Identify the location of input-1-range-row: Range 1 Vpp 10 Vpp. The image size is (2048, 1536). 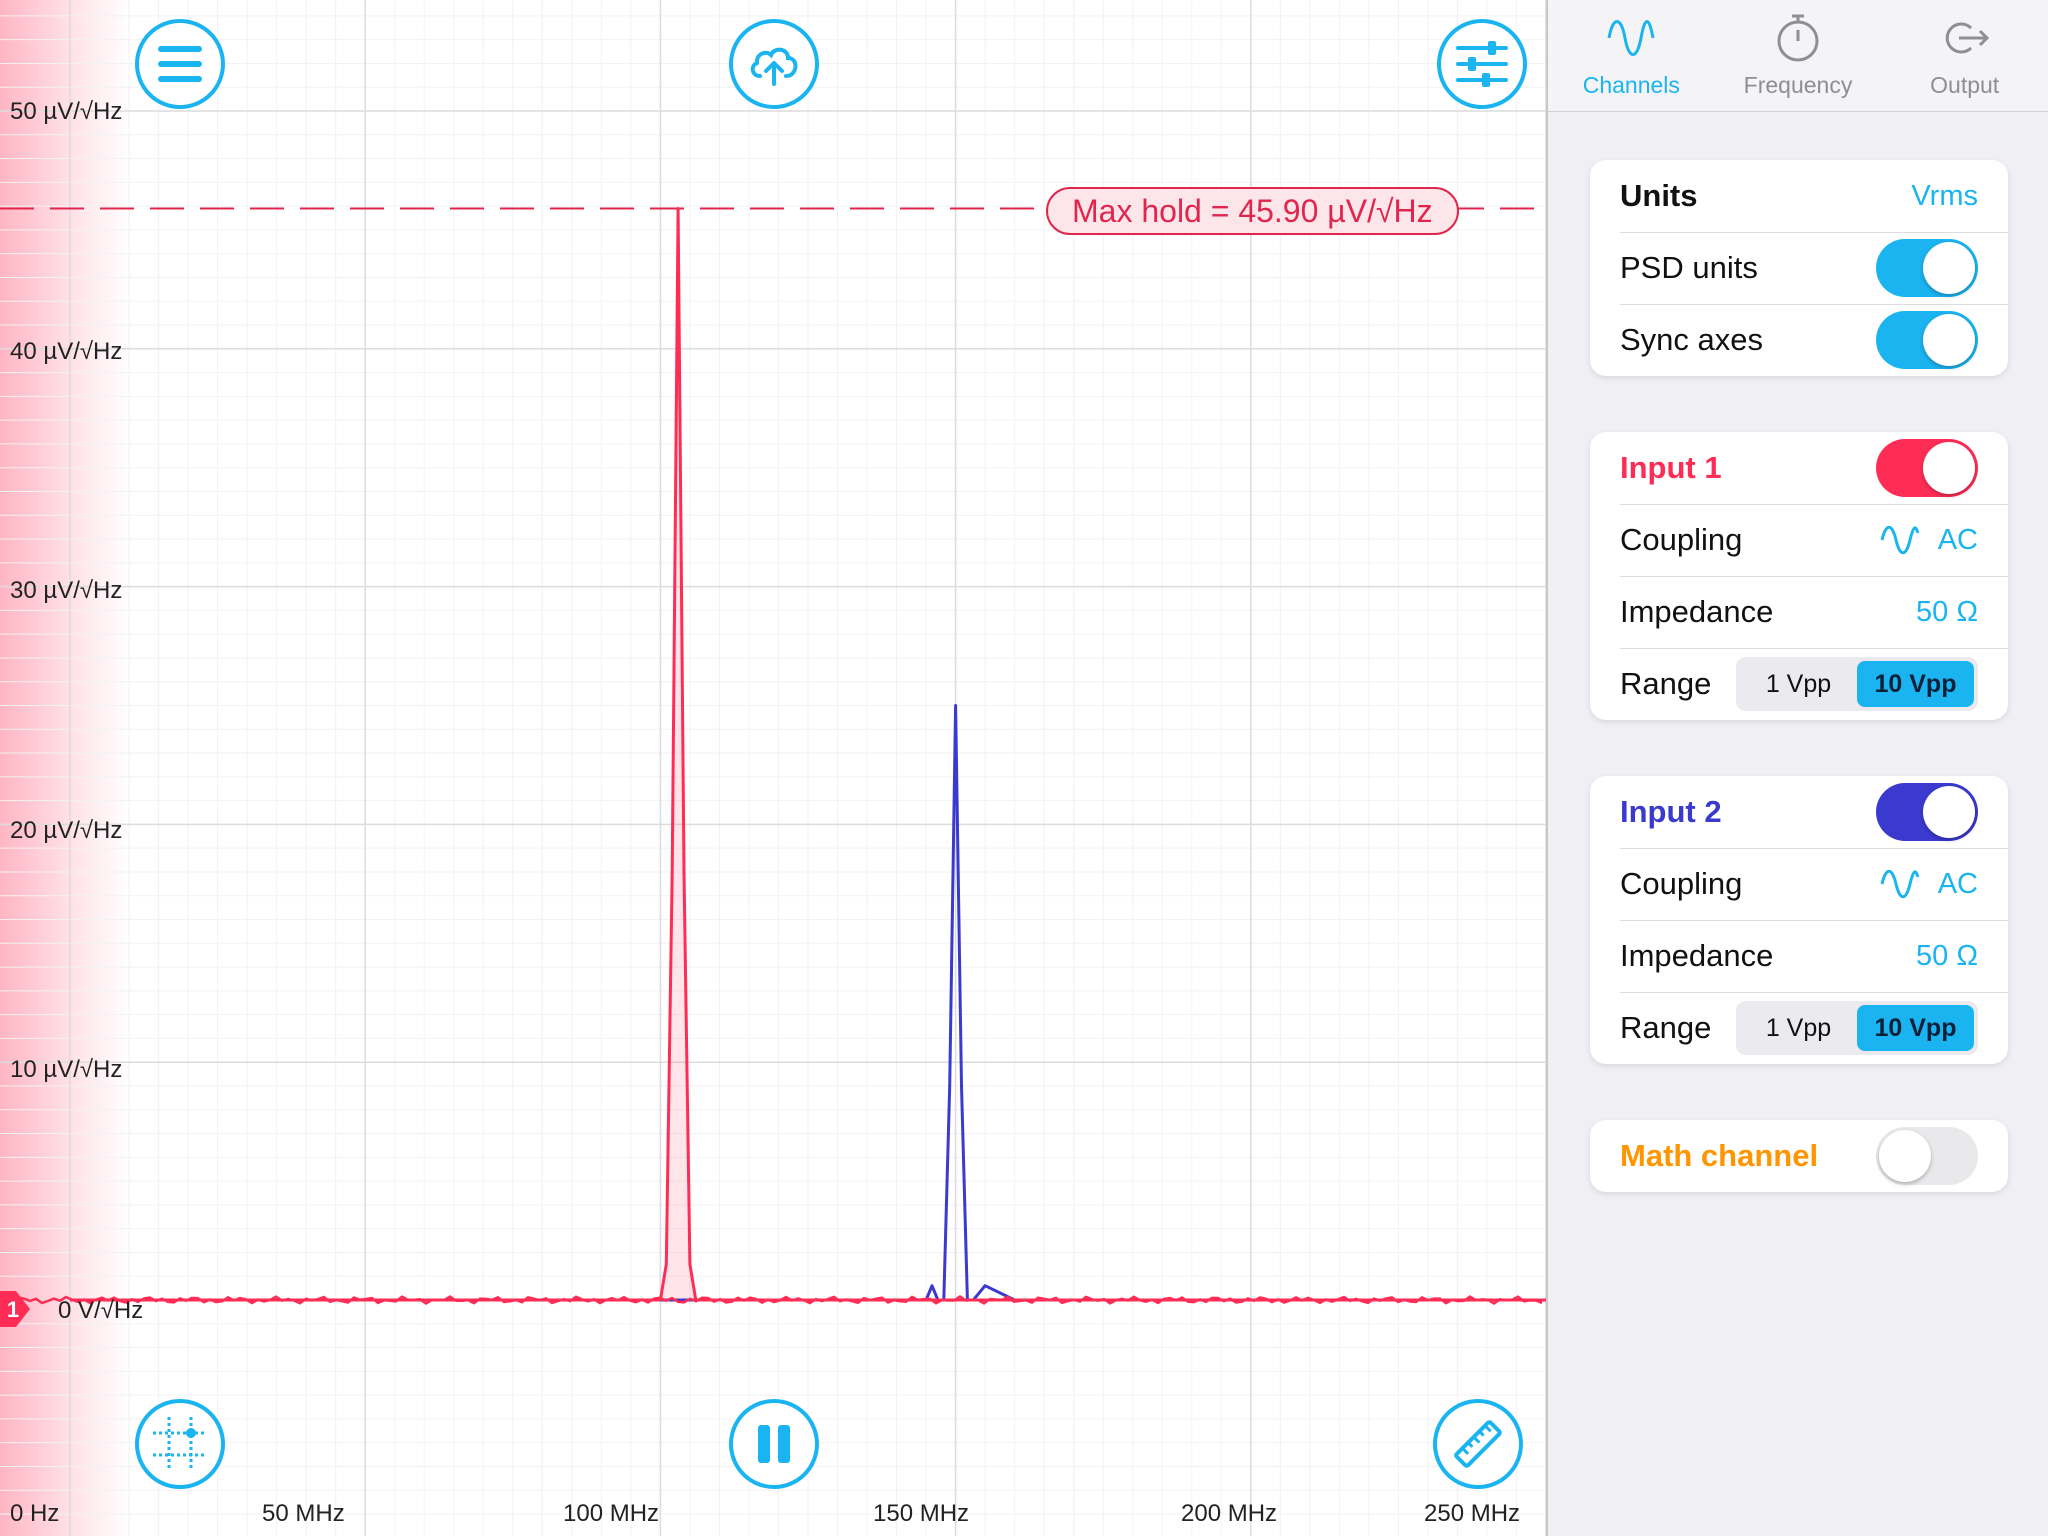
(1799, 684).